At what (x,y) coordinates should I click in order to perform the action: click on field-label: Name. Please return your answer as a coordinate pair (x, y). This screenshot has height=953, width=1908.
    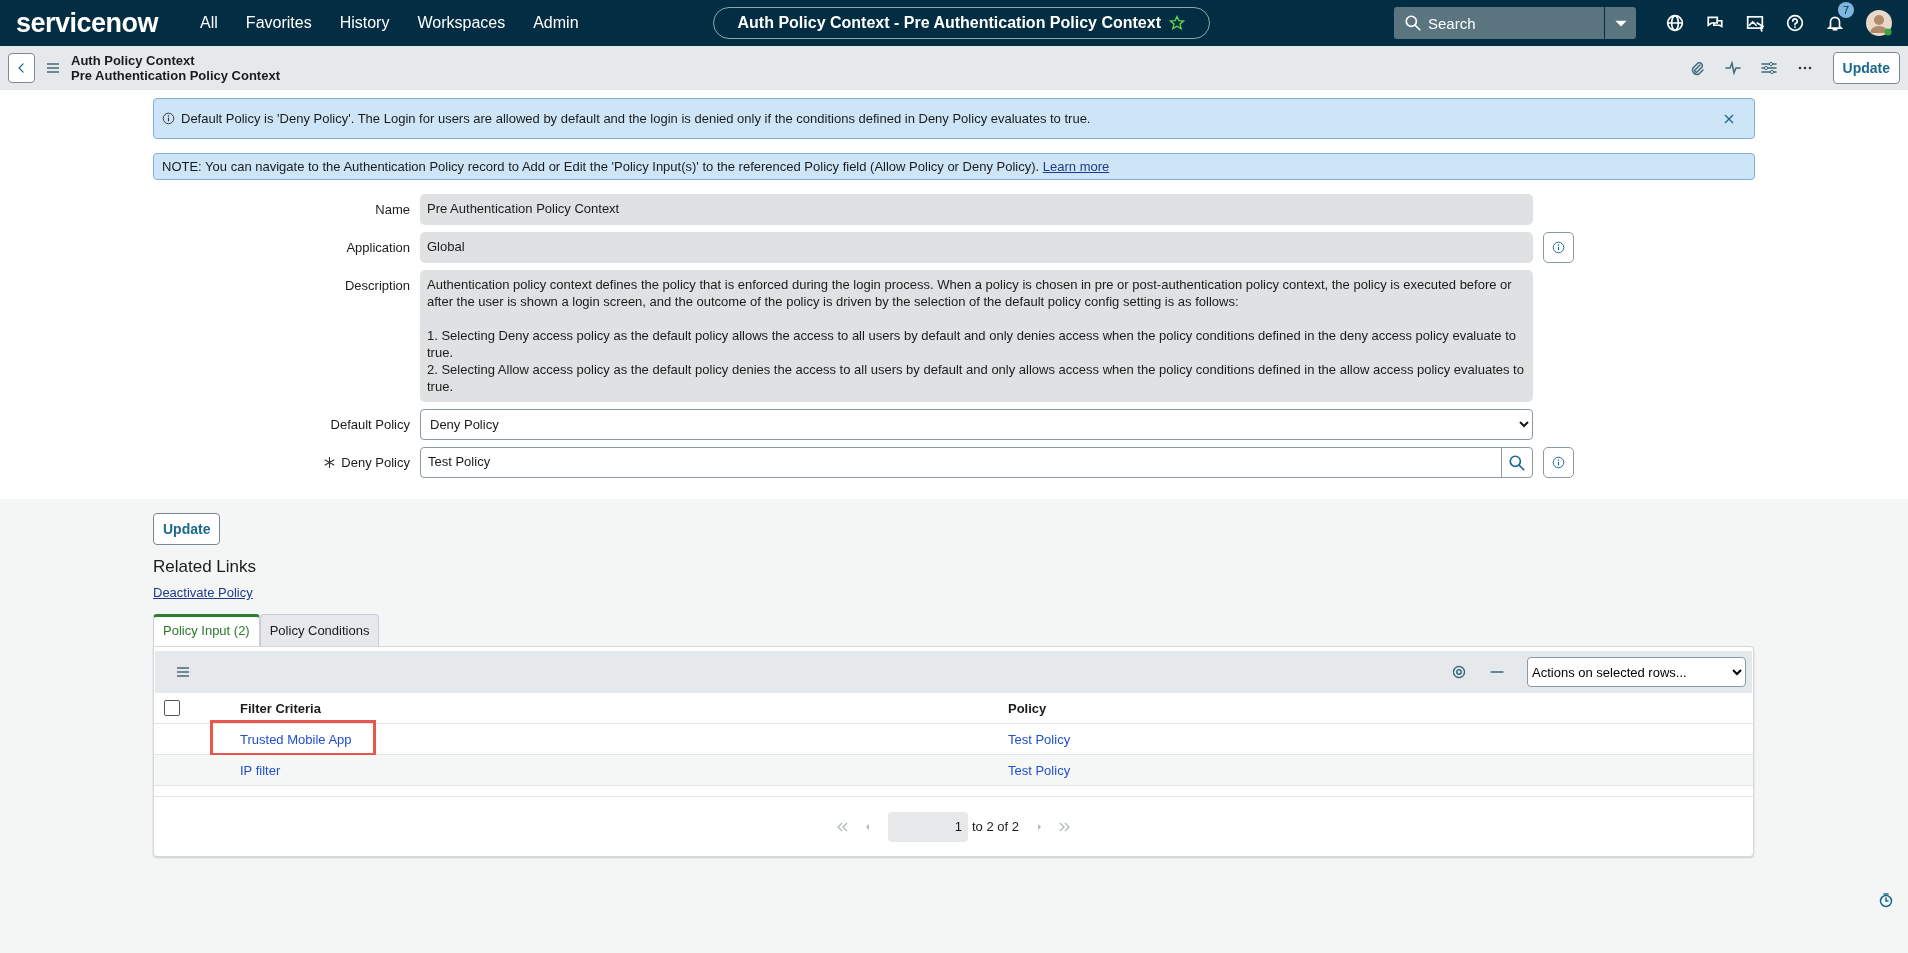
    Looking at the image, I should click on (392, 210).